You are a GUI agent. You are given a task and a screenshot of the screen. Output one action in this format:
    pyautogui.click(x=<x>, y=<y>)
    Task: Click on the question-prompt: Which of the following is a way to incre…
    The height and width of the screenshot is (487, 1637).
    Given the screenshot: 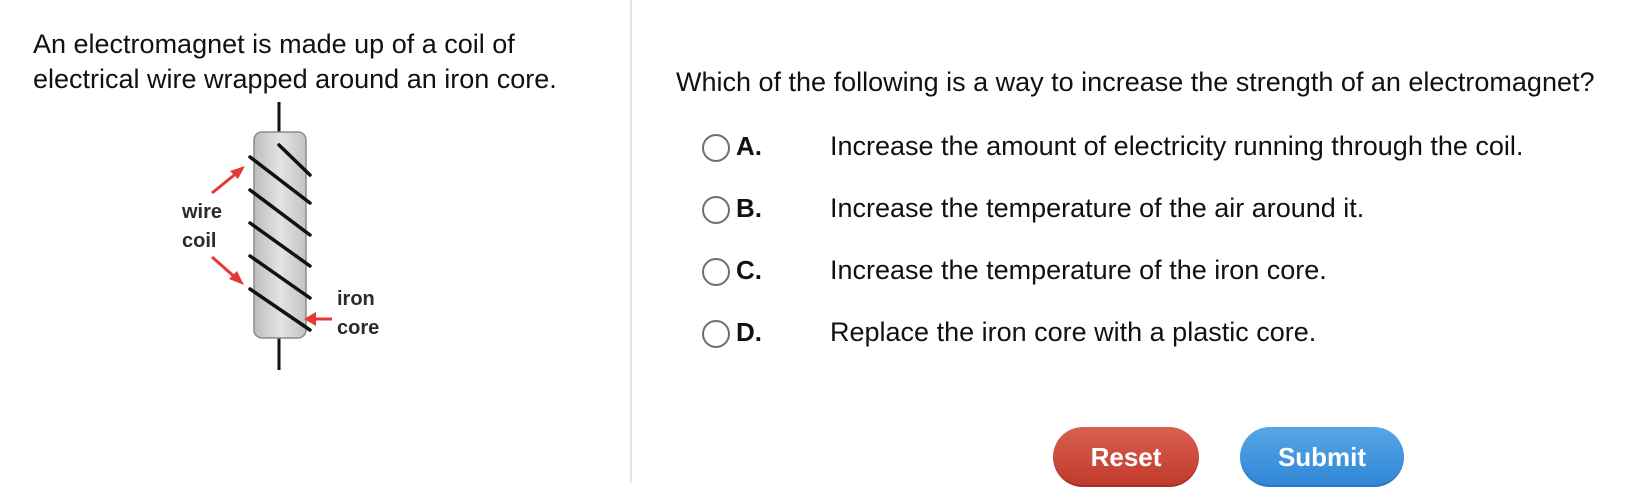 What is the action you would take?
    pyautogui.click(x=1135, y=82)
    